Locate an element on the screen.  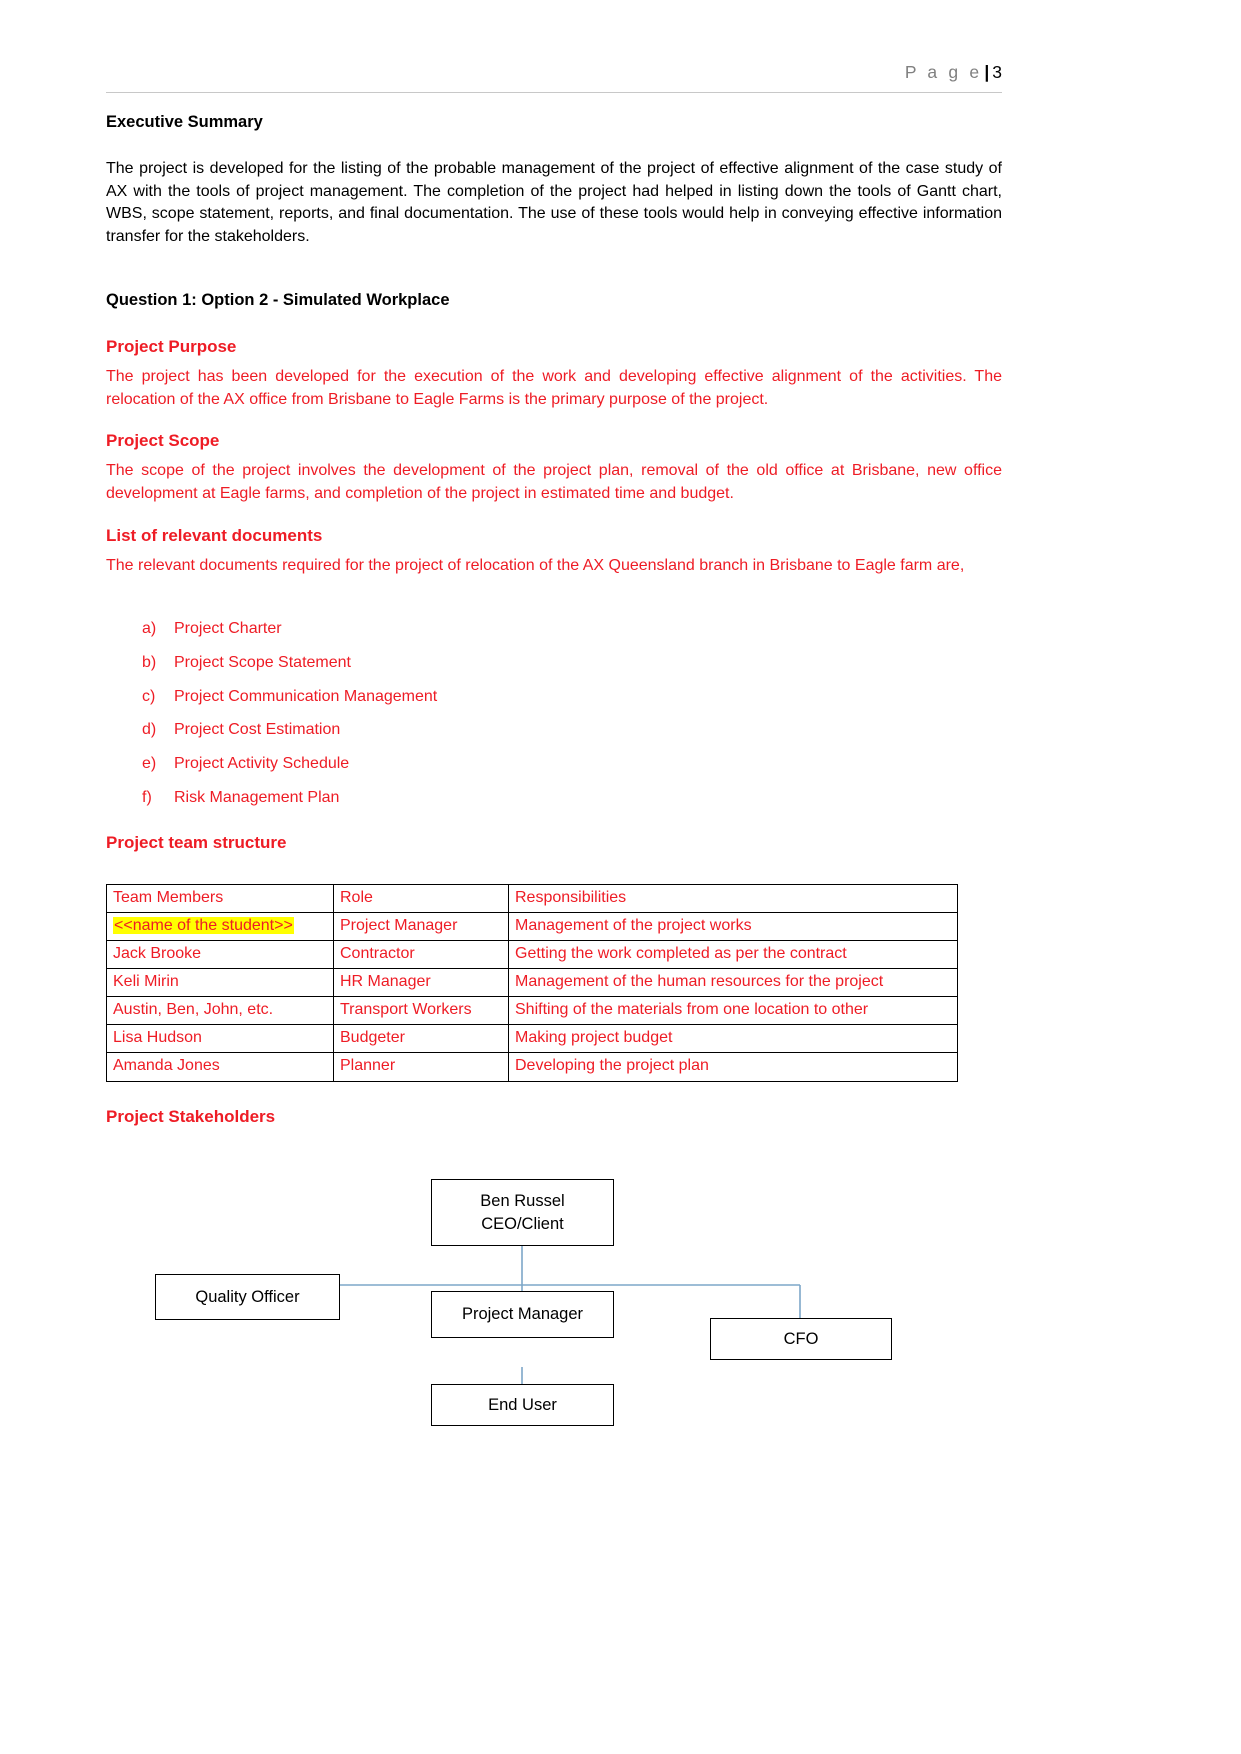
stakeholders-heading: Project Stakeholders is located at coordinates (191, 1116).